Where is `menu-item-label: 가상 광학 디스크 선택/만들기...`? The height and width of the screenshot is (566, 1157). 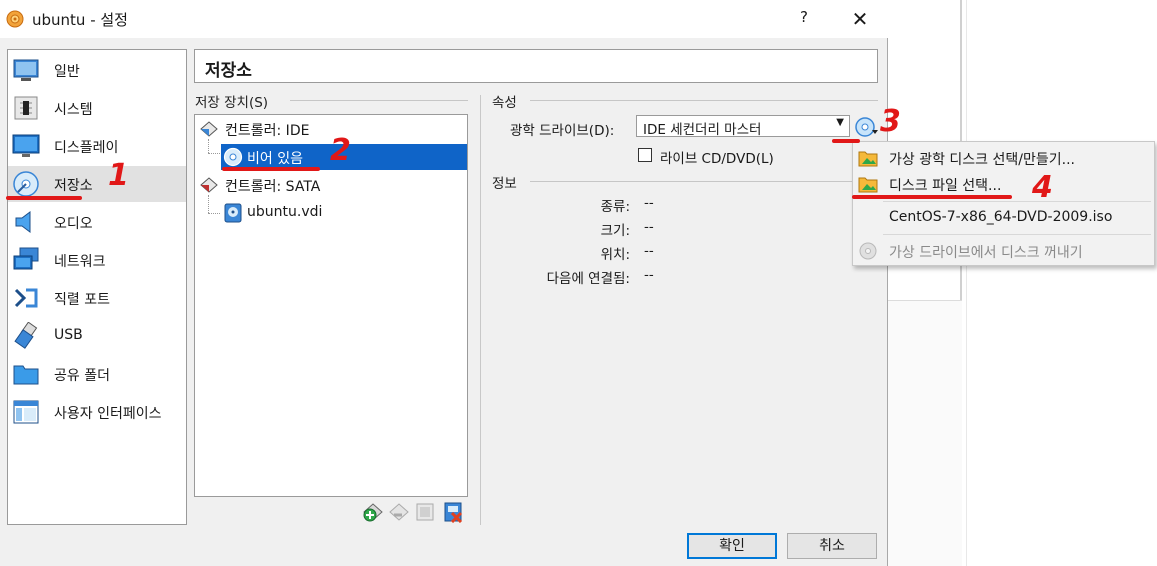 menu-item-label: 가상 광학 디스크 선택/만들기... is located at coordinates (982, 160).